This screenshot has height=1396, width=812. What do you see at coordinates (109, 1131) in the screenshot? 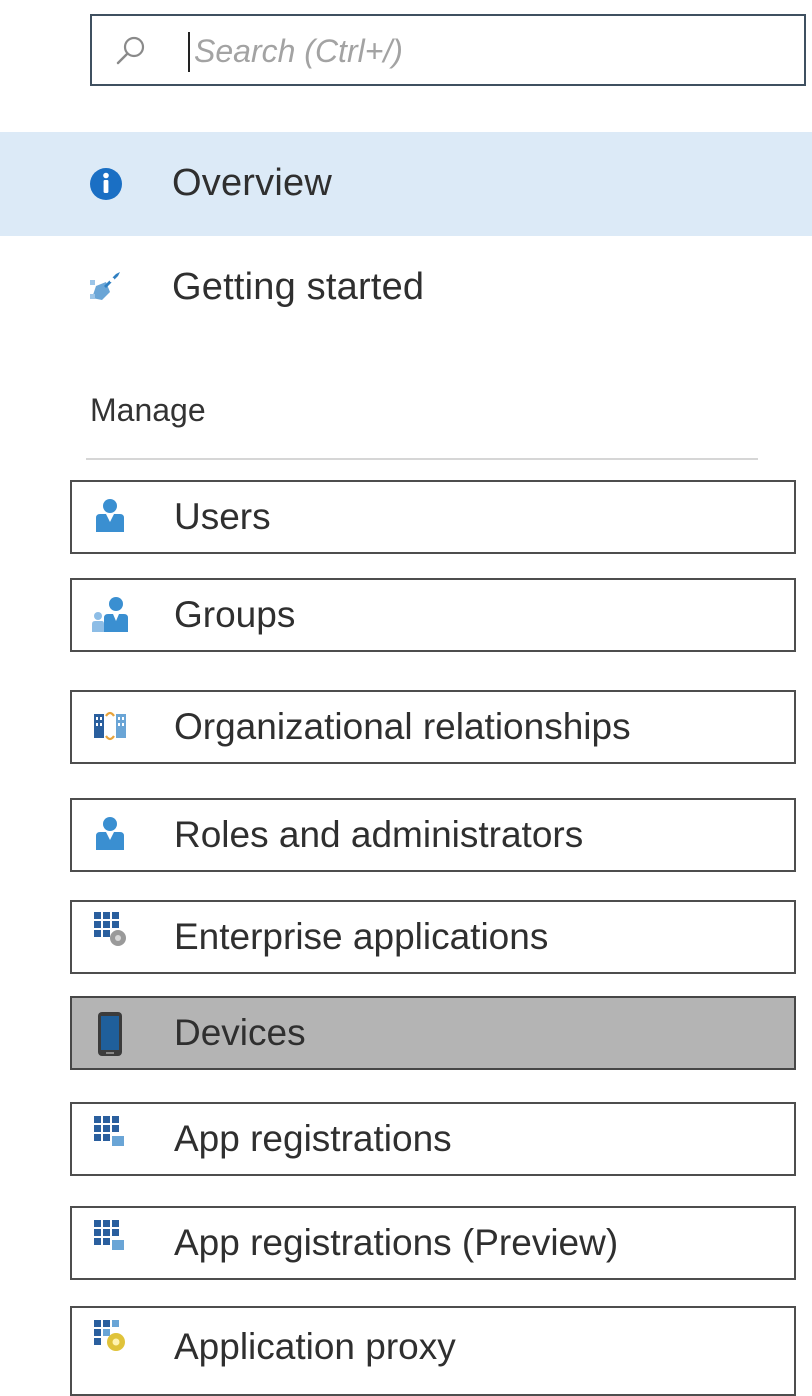
I see `app-registrations-icon` at bounding box center [109, 1131].